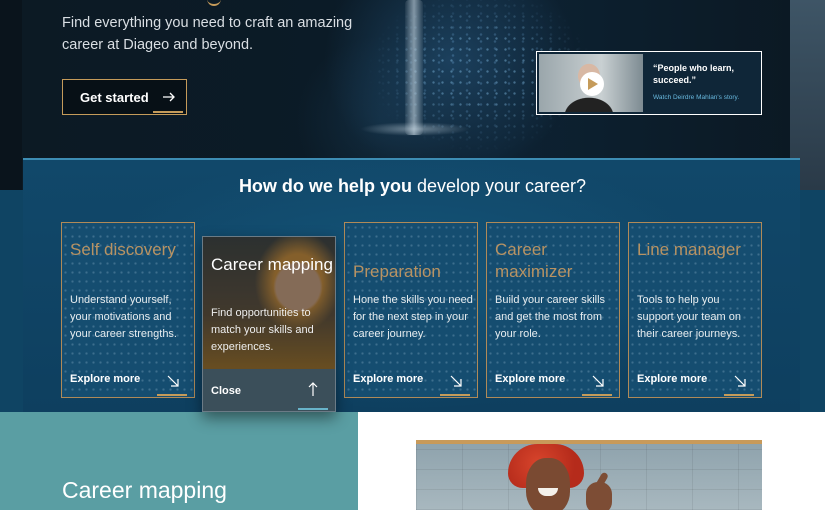 The image size is (825, 510). I want to click on get-started-label: Get started, so click(114, 97).